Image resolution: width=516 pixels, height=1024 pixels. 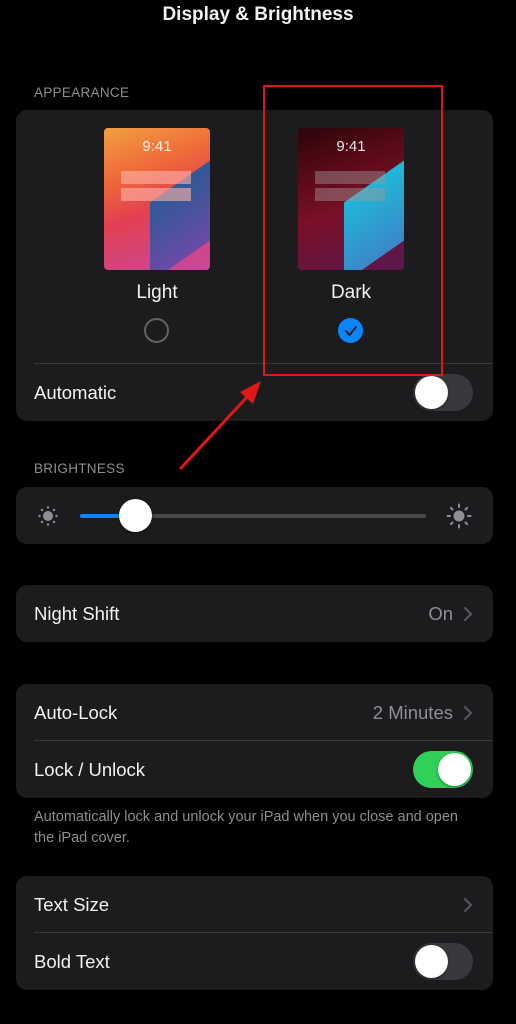 What do you see at coordinates (90, 769) in the screenshot?
I see `lock-unlock-label: Lock / Unlock` at bounding box center [90, 769].